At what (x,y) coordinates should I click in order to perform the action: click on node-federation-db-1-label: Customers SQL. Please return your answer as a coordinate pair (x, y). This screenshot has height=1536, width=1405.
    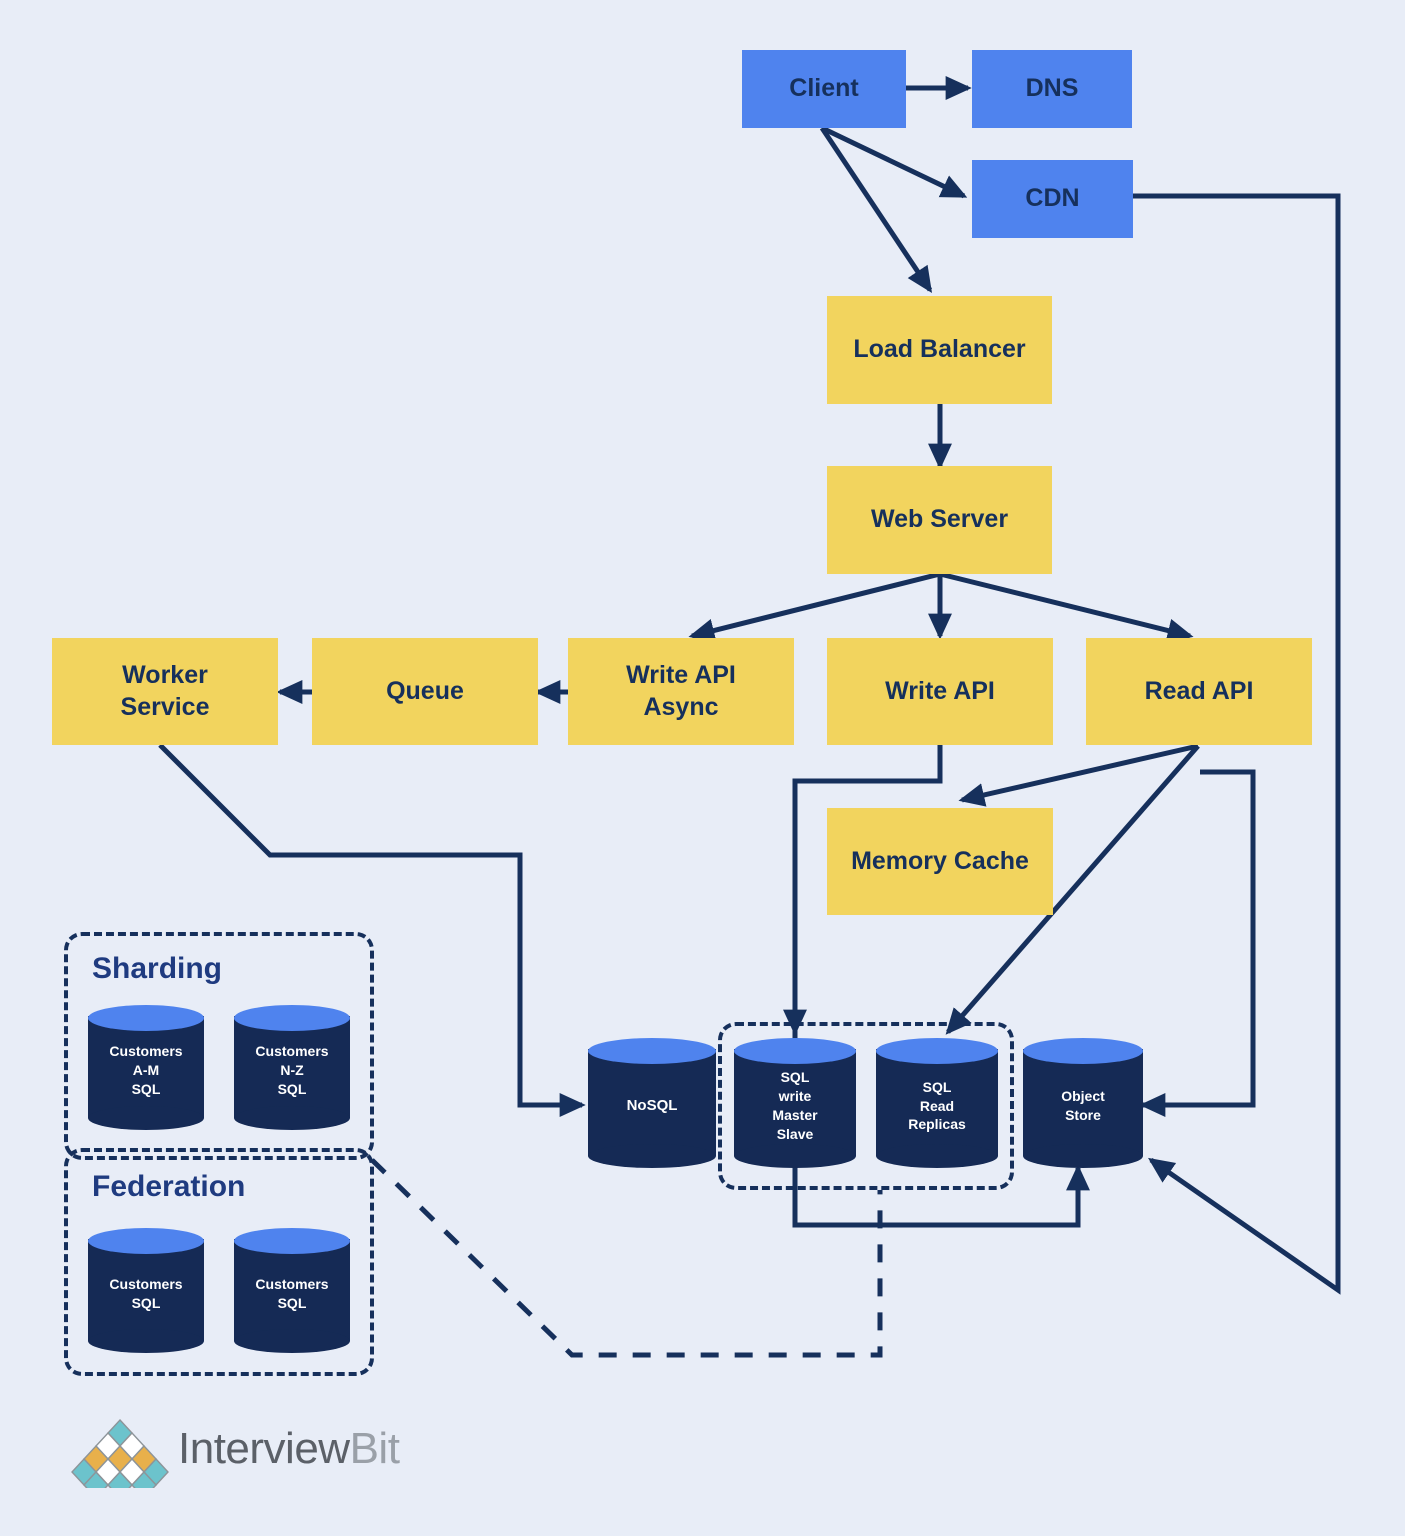
    Looking at the image, I should click on (146, 1293).